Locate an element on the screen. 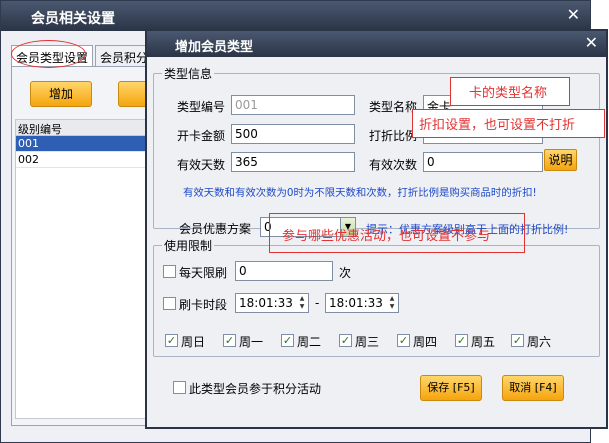 The image size is (609, 443). help-button: 说明 is located at coordinates (560, 160).